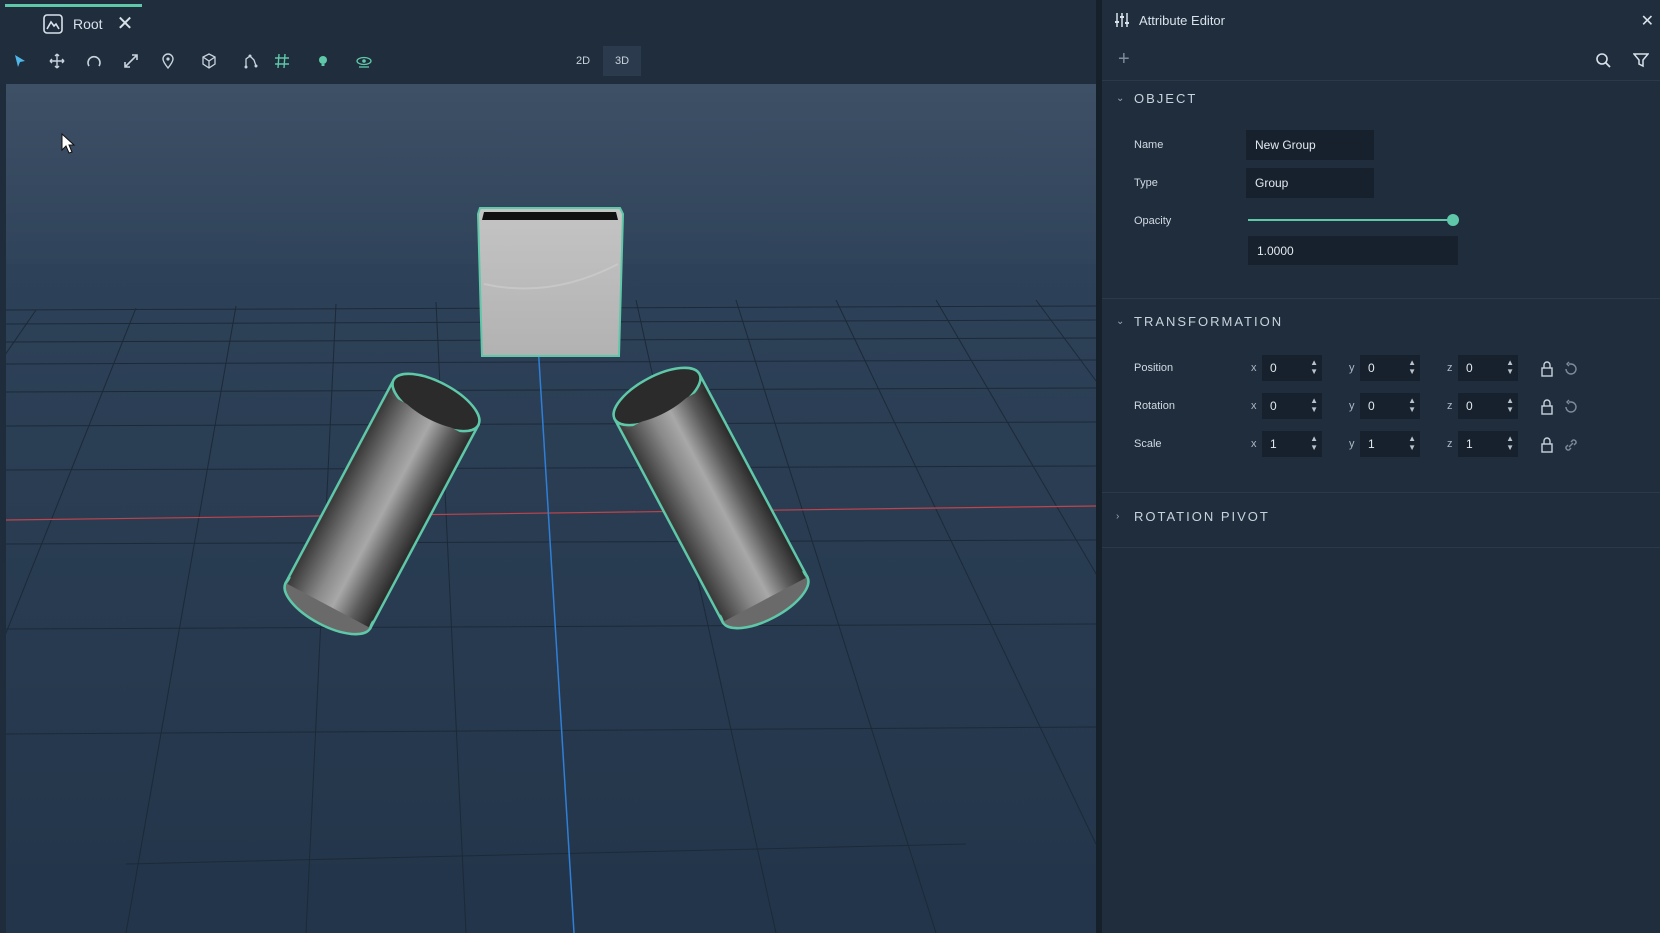 This screenshot has height=933, width=1660. Describe the element at coordinates (94, 61) in the screenshot. I see `rotate-icon` at that location.